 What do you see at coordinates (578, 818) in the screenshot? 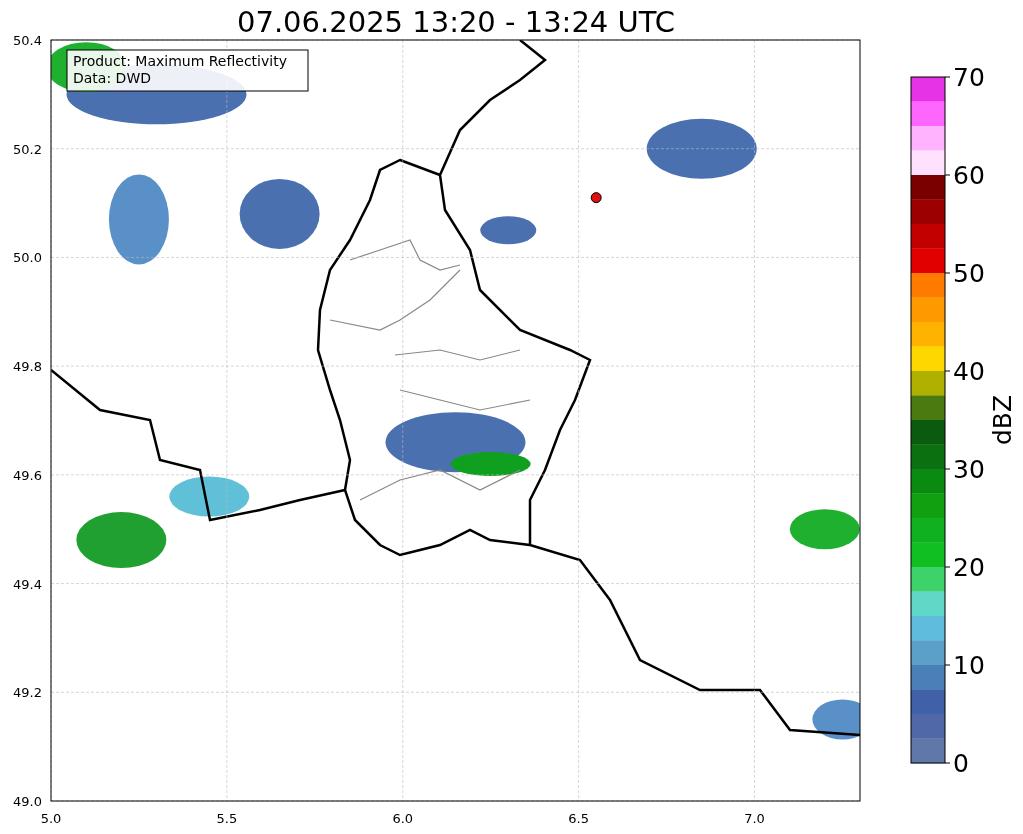
I see `axis-tick-label: 6.5` at bounding box center [578, 818].